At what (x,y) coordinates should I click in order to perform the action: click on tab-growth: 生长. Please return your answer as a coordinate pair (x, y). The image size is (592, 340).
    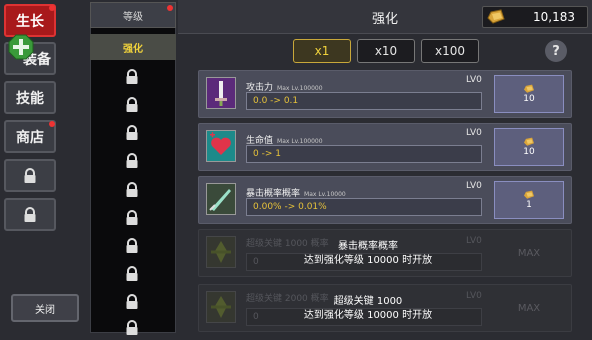
    Looking at the image, I should click on (30, 20).